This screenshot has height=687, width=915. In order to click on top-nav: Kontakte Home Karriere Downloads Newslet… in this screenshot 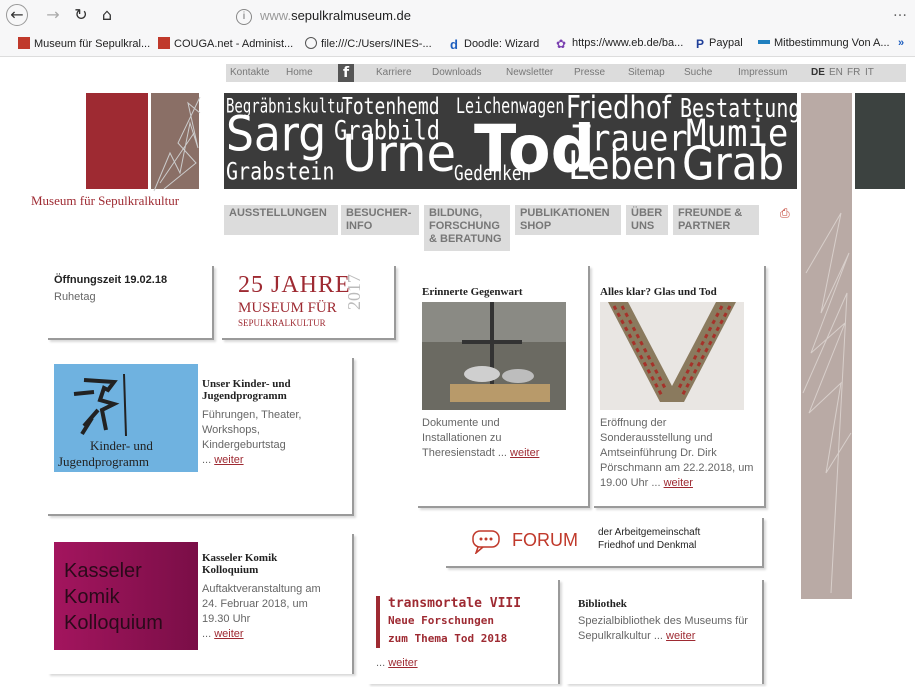, I will do `click(566, 73)`.